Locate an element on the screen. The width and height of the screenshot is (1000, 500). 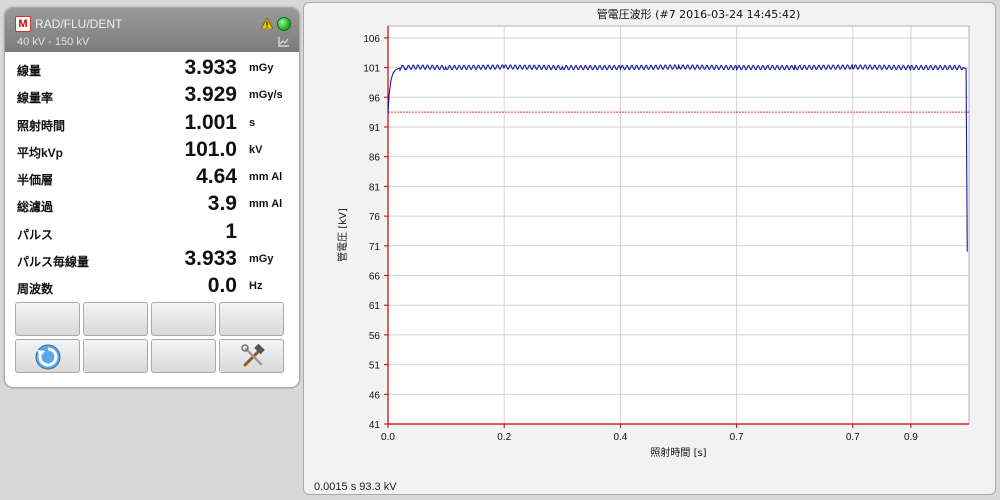
refresh-icon is located at coordinates (48, 357).